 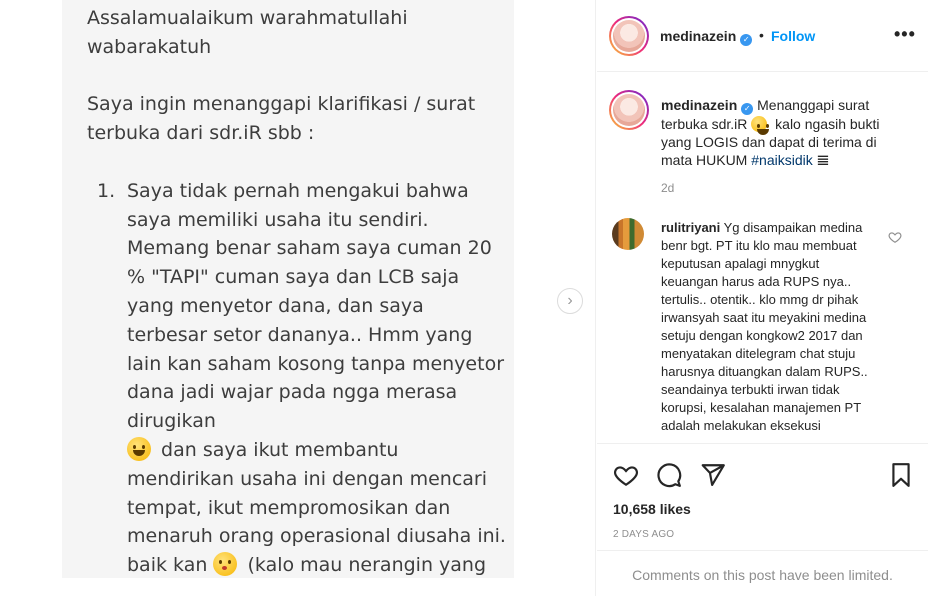 What do you see at coordinates (762, 575) in the screenshot?
I see `comments-limited-notice: Comments on this post have been limited.` at bounding box center [762, 575].